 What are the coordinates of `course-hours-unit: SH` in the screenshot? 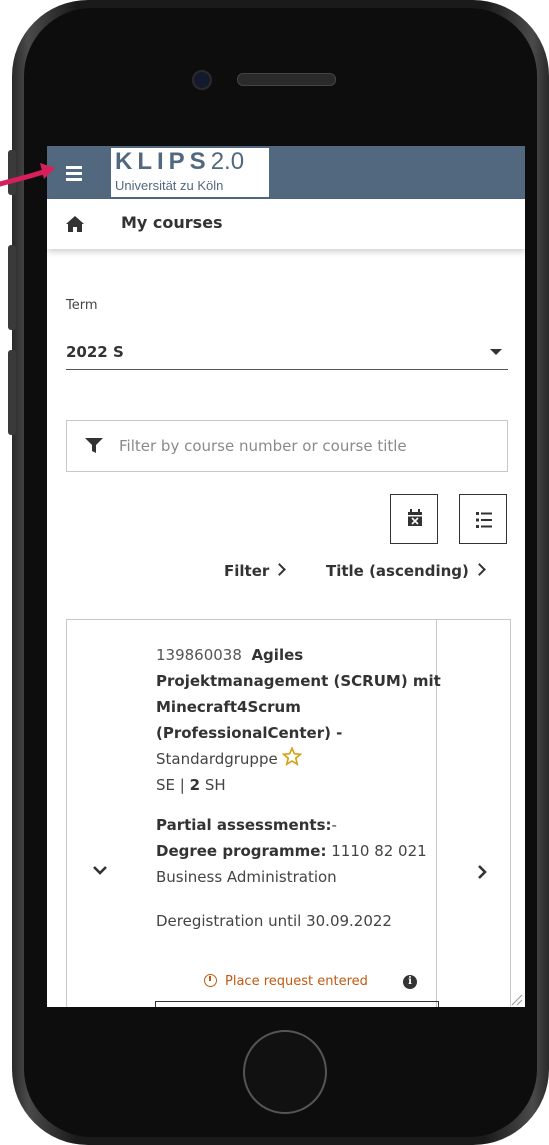 It's located at (215, 785).